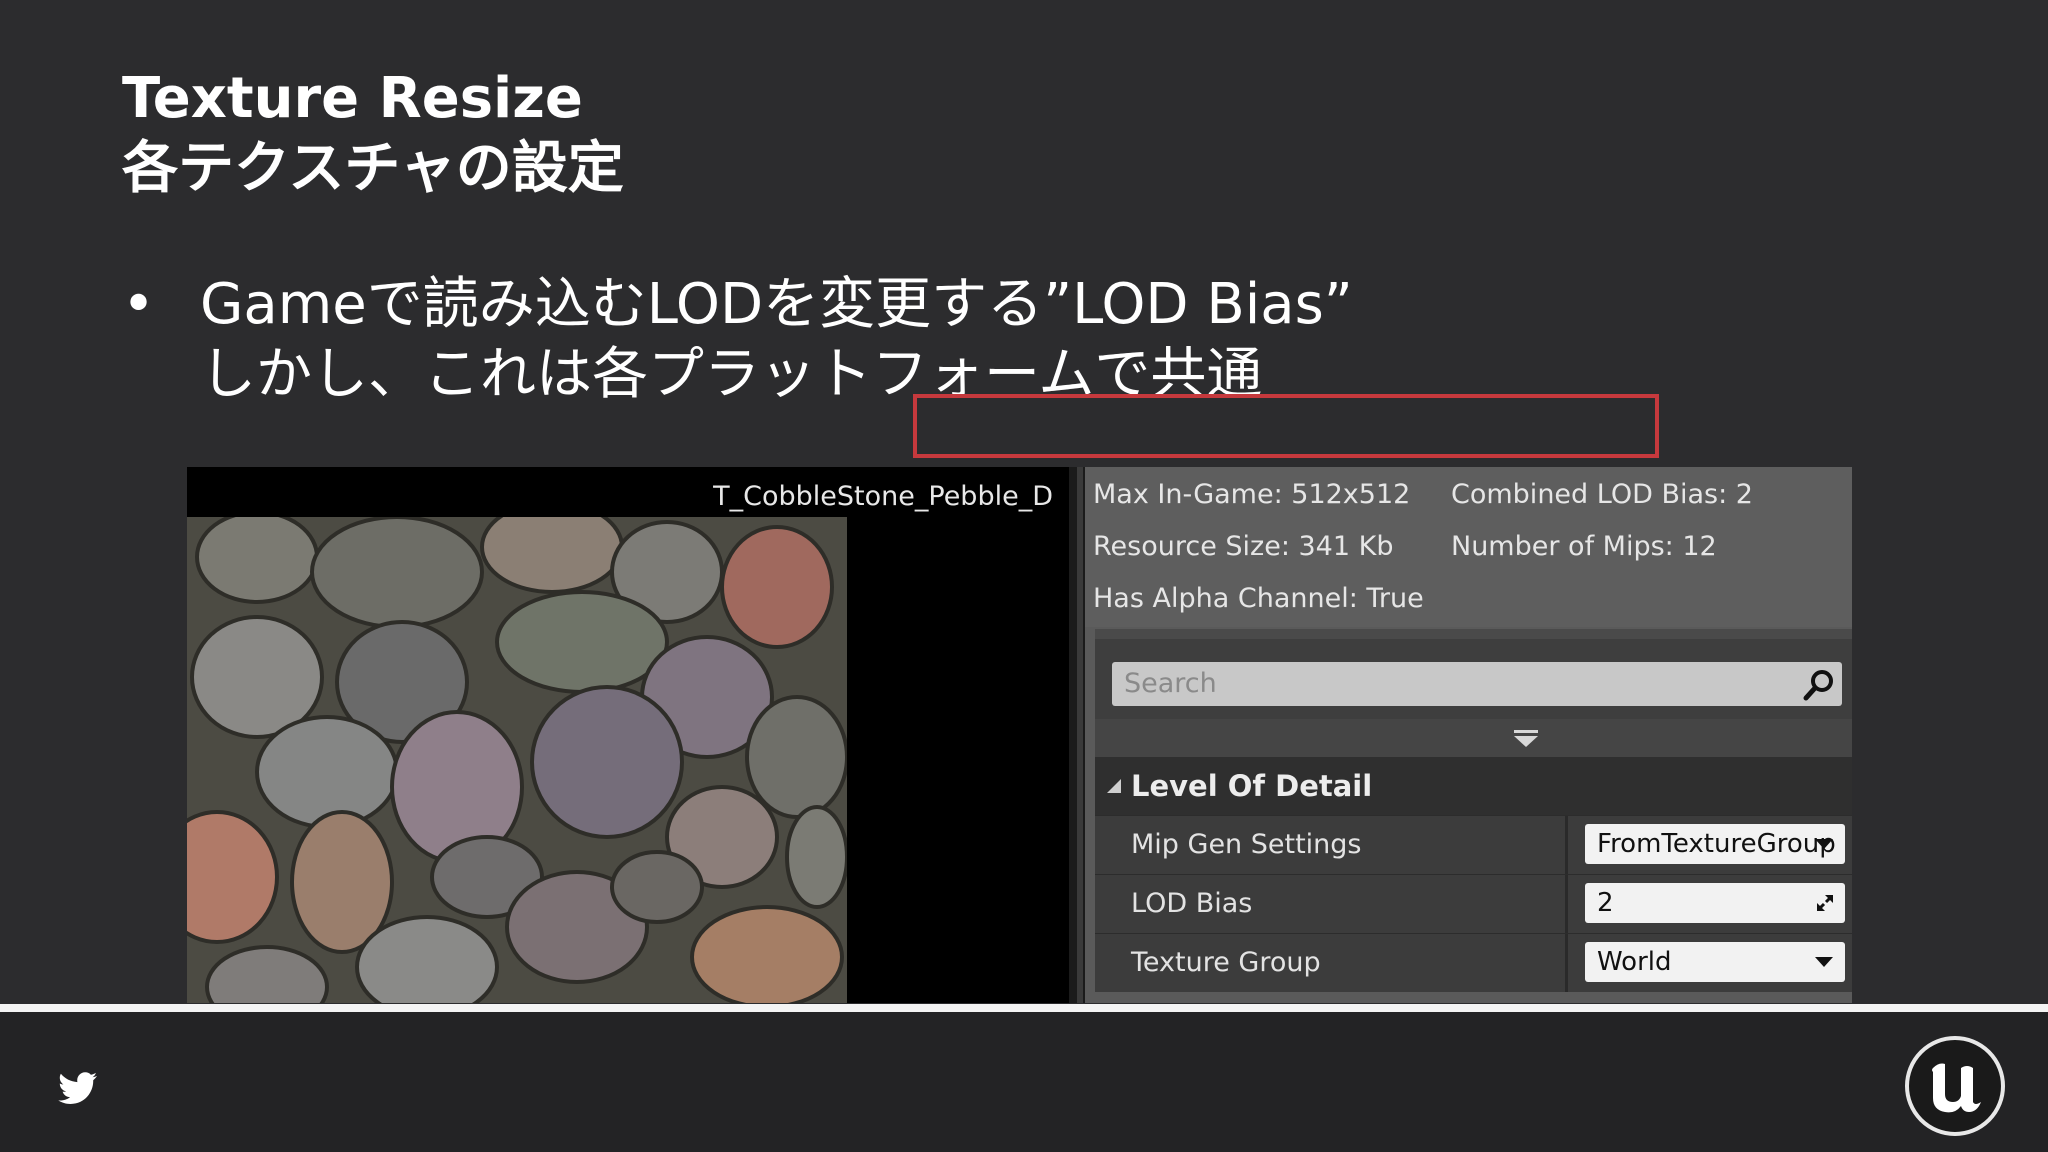 The image size is (2048, 1152). What do you see at coordinates (883, 496) in the screenshot?
I see `asset-name: T_CobbleStone_Pebble_D` at bounding box center [883, 496].